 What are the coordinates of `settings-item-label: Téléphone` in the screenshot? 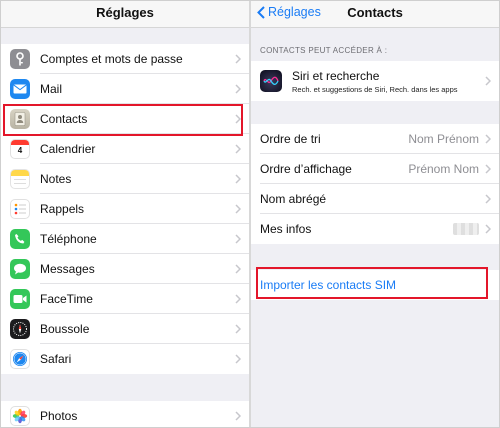 It's located at (68, 239).